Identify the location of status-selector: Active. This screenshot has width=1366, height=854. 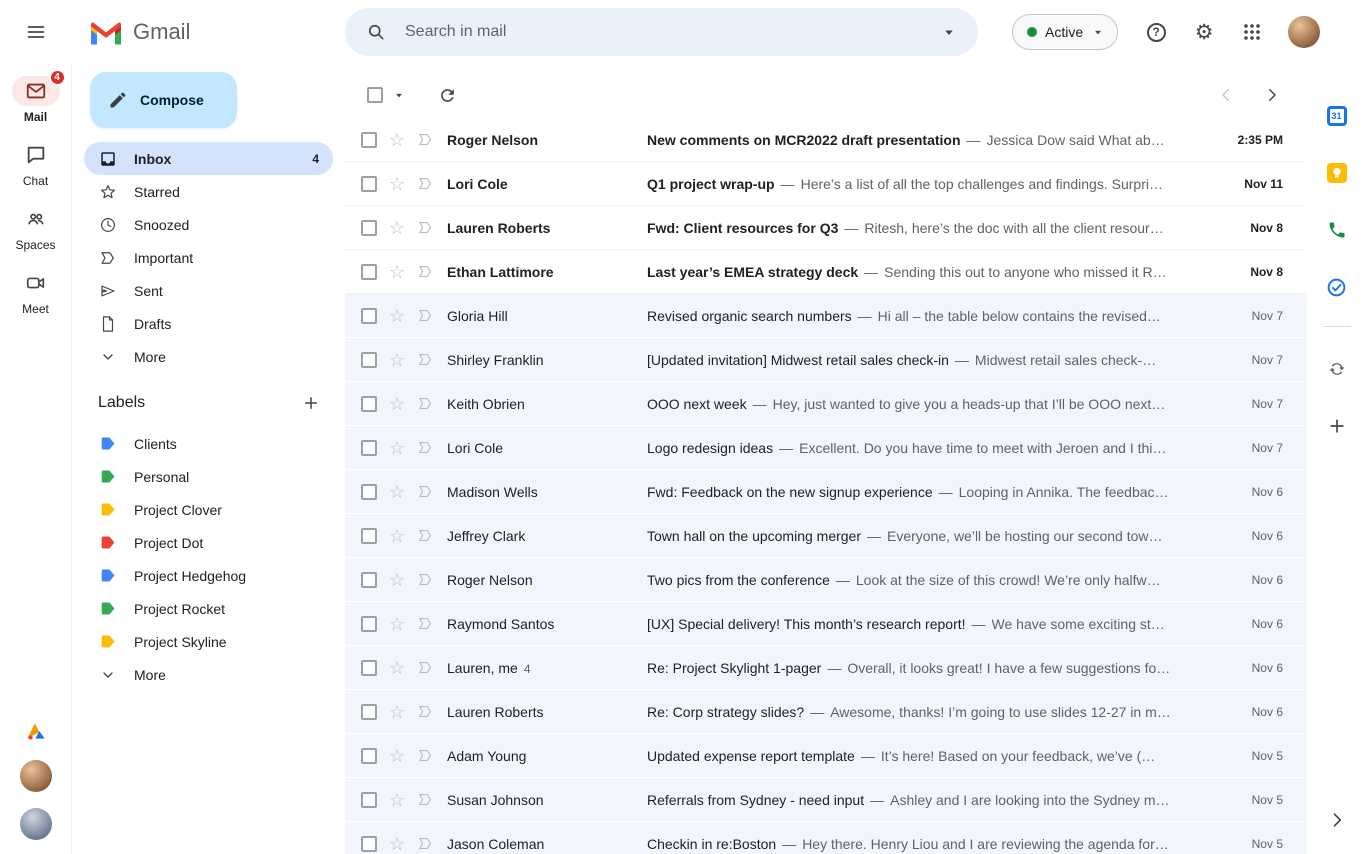
(1065, 32).